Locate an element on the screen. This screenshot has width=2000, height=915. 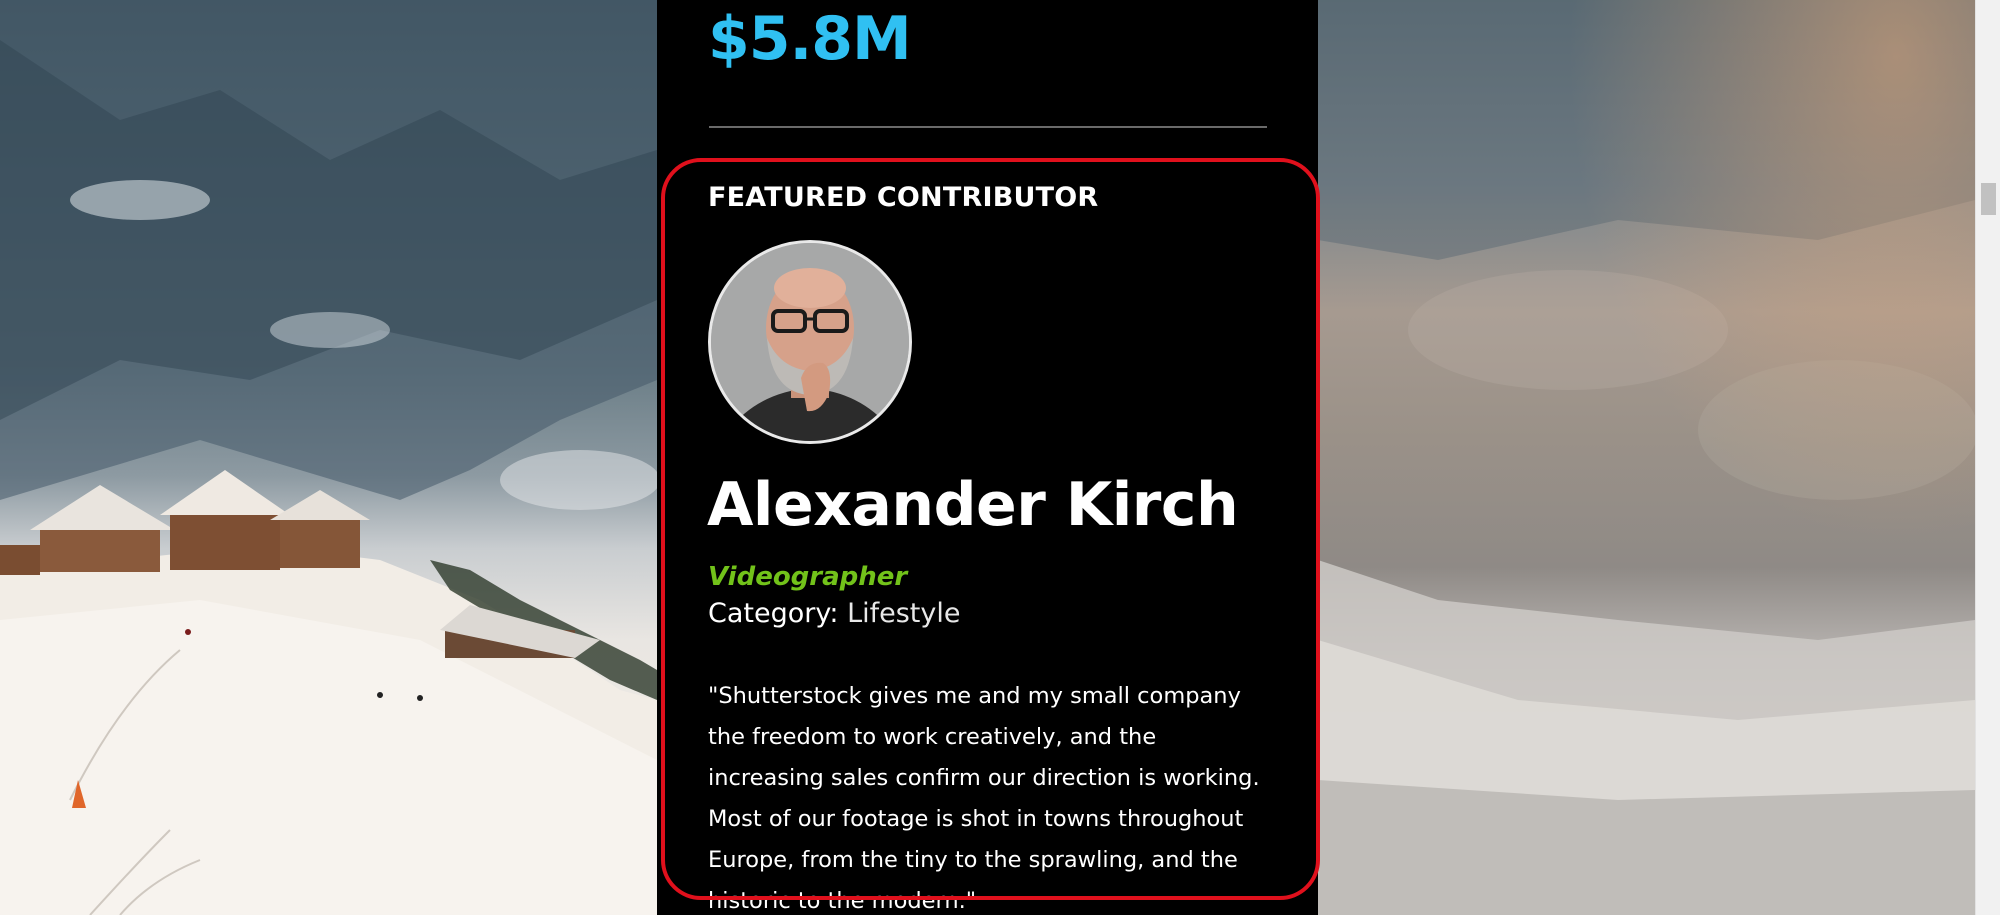
contributor-name: Alexander Kirch is located at coordinates (973, 505).